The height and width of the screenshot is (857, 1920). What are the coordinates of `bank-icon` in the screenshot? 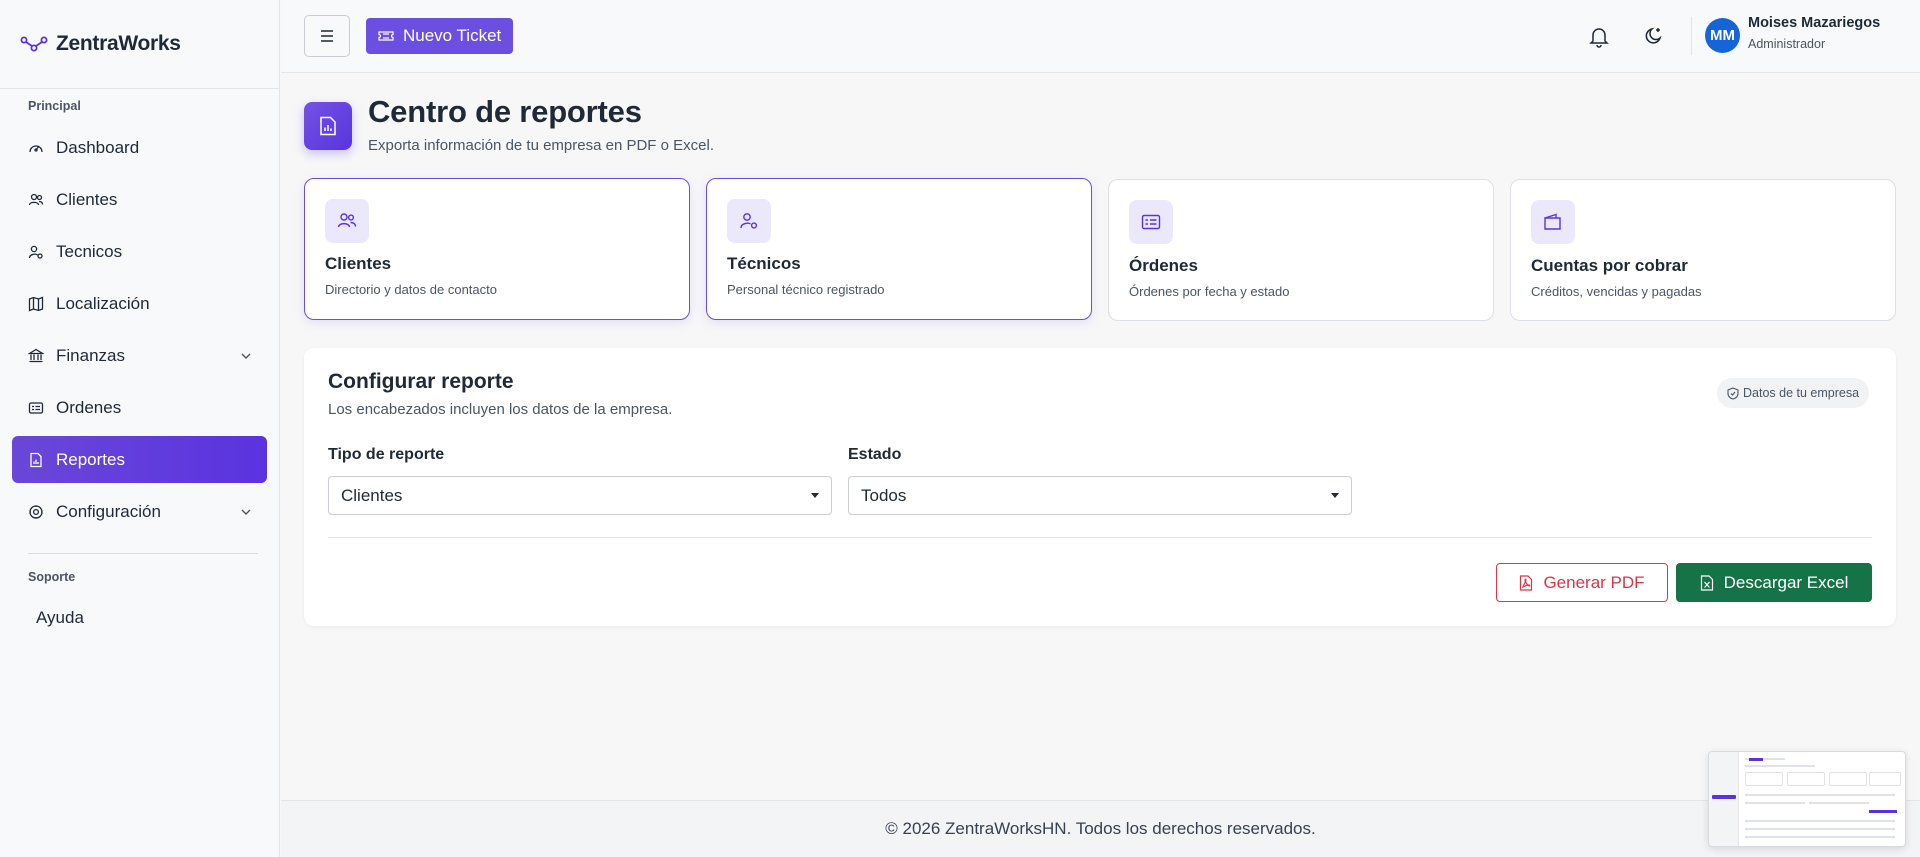 It's located at (36, 356).